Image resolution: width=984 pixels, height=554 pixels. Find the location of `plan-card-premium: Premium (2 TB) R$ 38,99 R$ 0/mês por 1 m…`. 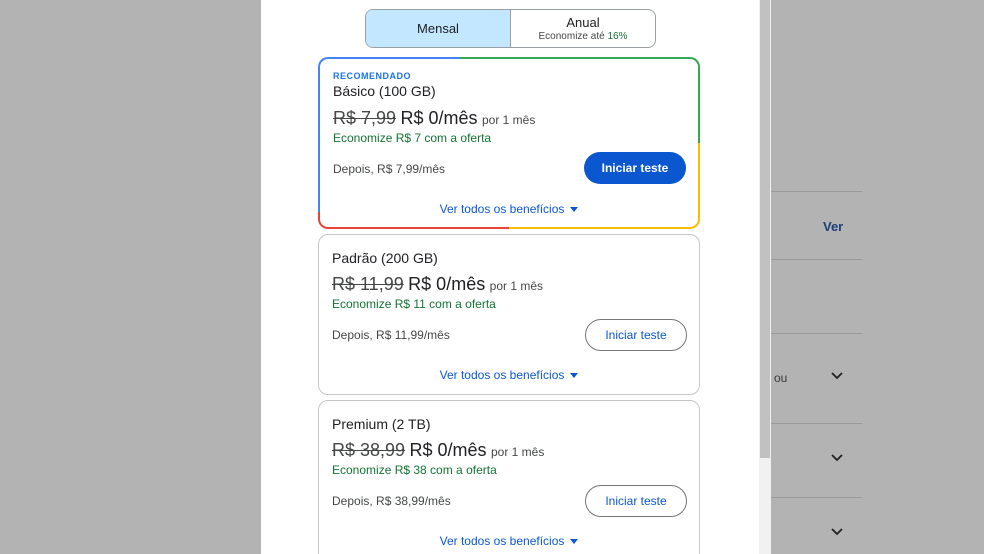

plan-card-premium: Premium (2 TB) R$ 38,99 R$ 0/mês por 1 m… is located at coordinates (509, 477).